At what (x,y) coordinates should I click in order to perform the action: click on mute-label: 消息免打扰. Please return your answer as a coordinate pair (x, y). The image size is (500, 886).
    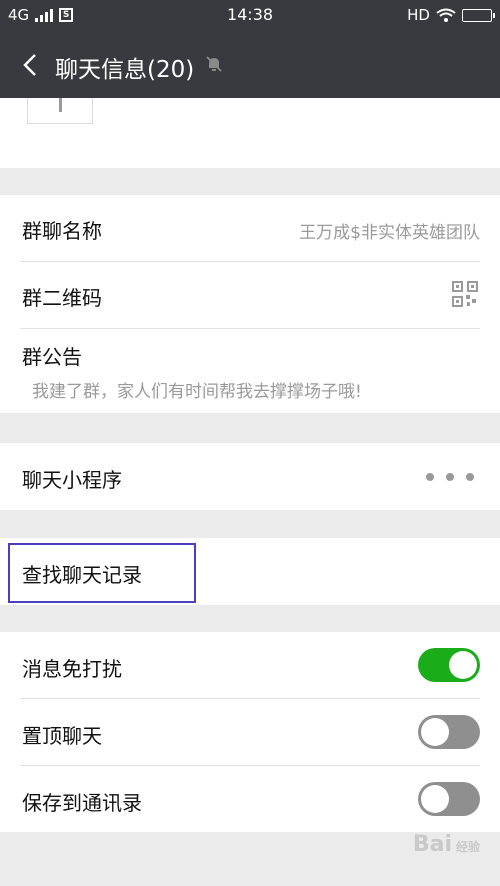
    Looking at the image, I should click on (72, 669).